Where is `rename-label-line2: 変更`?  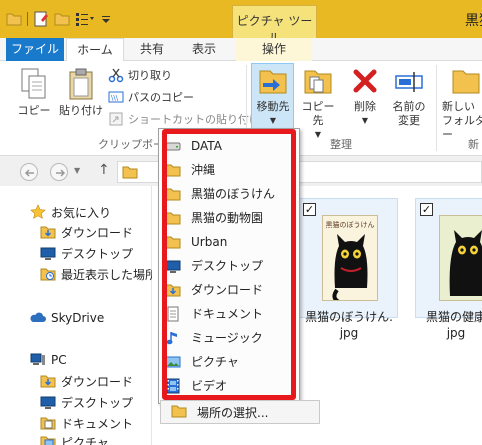
rename-label-line2: 変更 is located at coordinates (409, 120).